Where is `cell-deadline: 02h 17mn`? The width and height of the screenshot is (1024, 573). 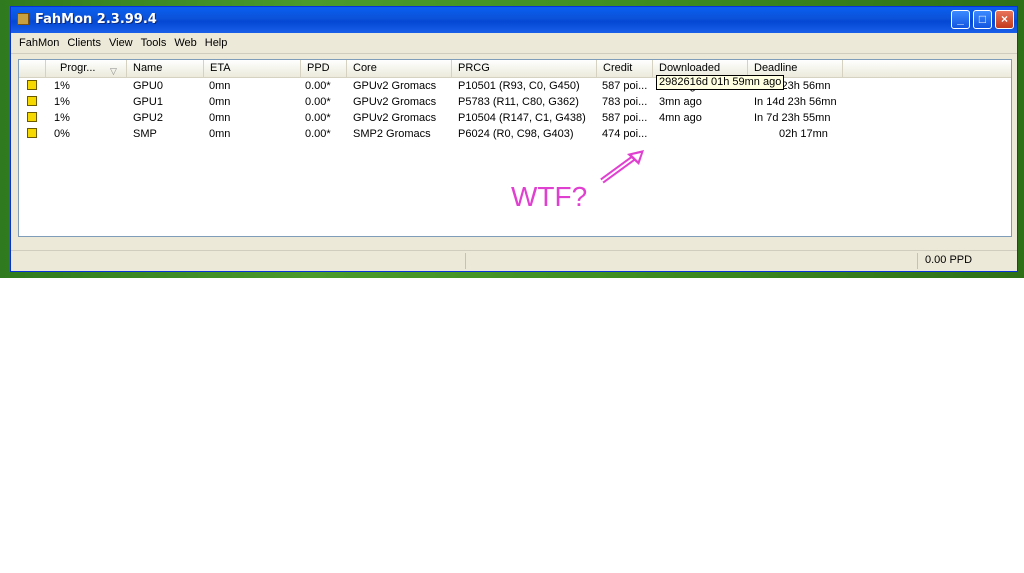 cell-deadline: 02h 17mn is located at coordinates (803, 134).